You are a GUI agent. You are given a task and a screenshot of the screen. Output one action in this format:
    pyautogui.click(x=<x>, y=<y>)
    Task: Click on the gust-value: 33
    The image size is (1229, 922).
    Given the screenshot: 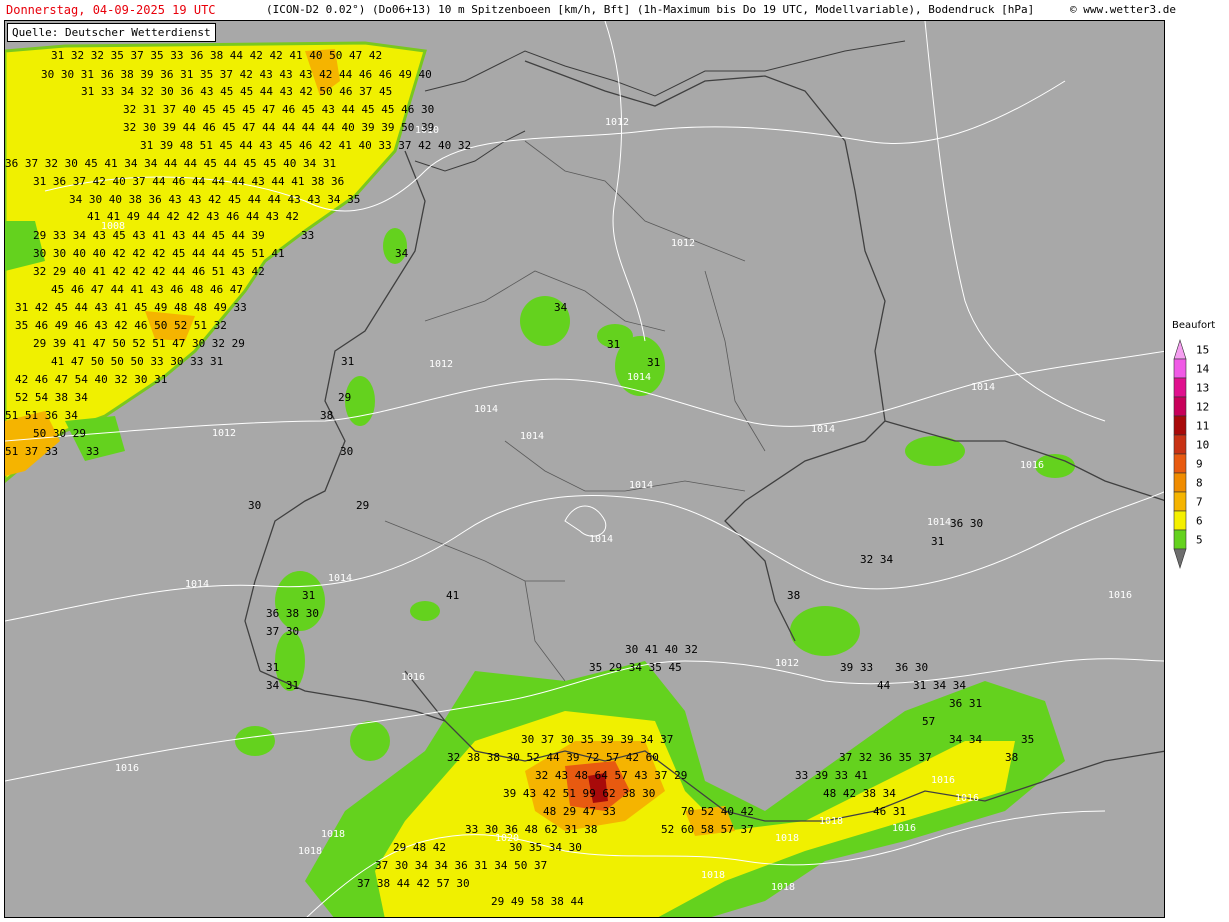 What is the action you would take?
    pyautogui.click(x=92, y=451)
    